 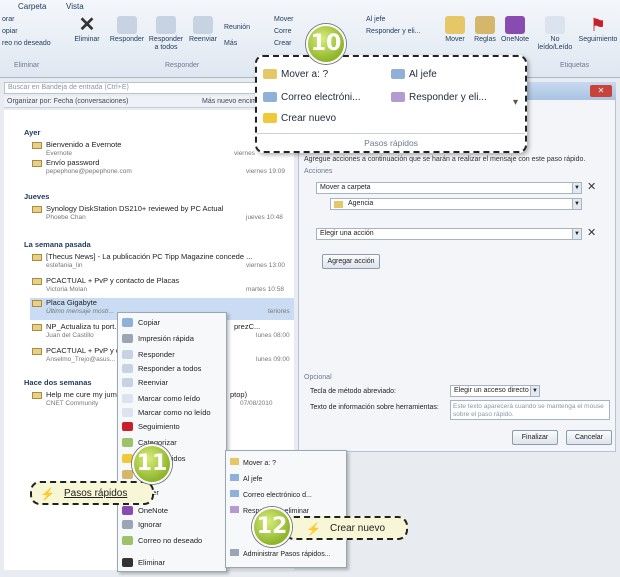 What do you see at coordinates (127, 354) in the screenshot?
I see `reply-icon` at bounding box center [127, 354].